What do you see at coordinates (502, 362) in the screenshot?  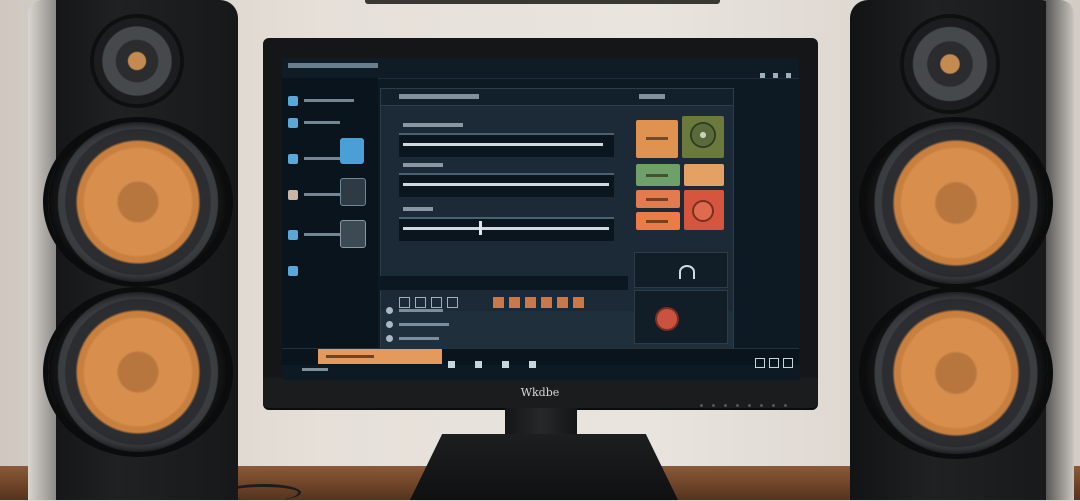 I see `taskbar-icons` at bounding box center [502, 362].